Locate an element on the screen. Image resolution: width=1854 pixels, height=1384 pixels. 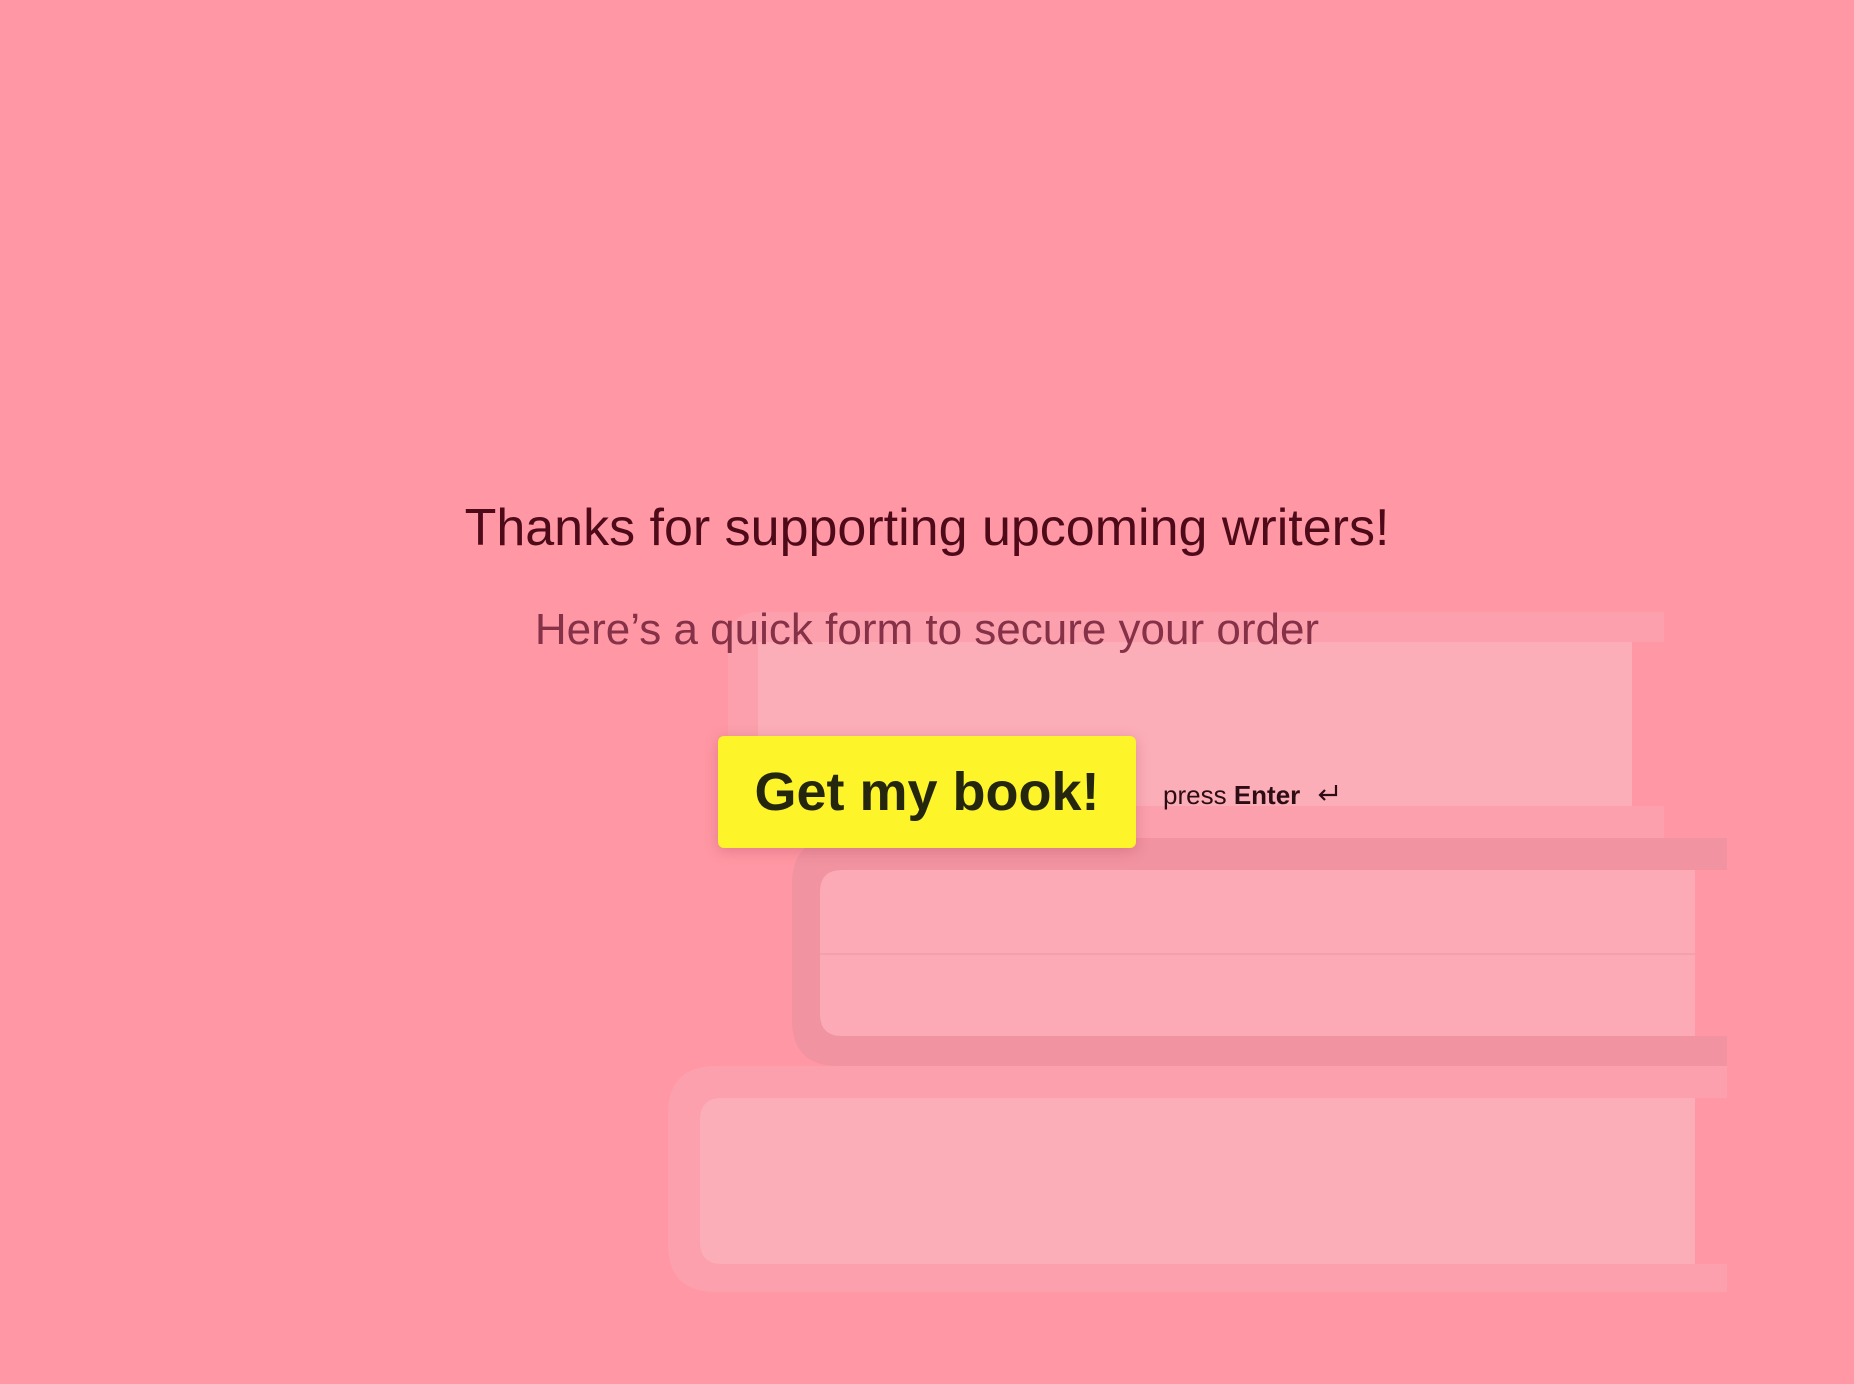
page-title: Thanks for supporting upcoming writers! is located at coordinates (927, 528).